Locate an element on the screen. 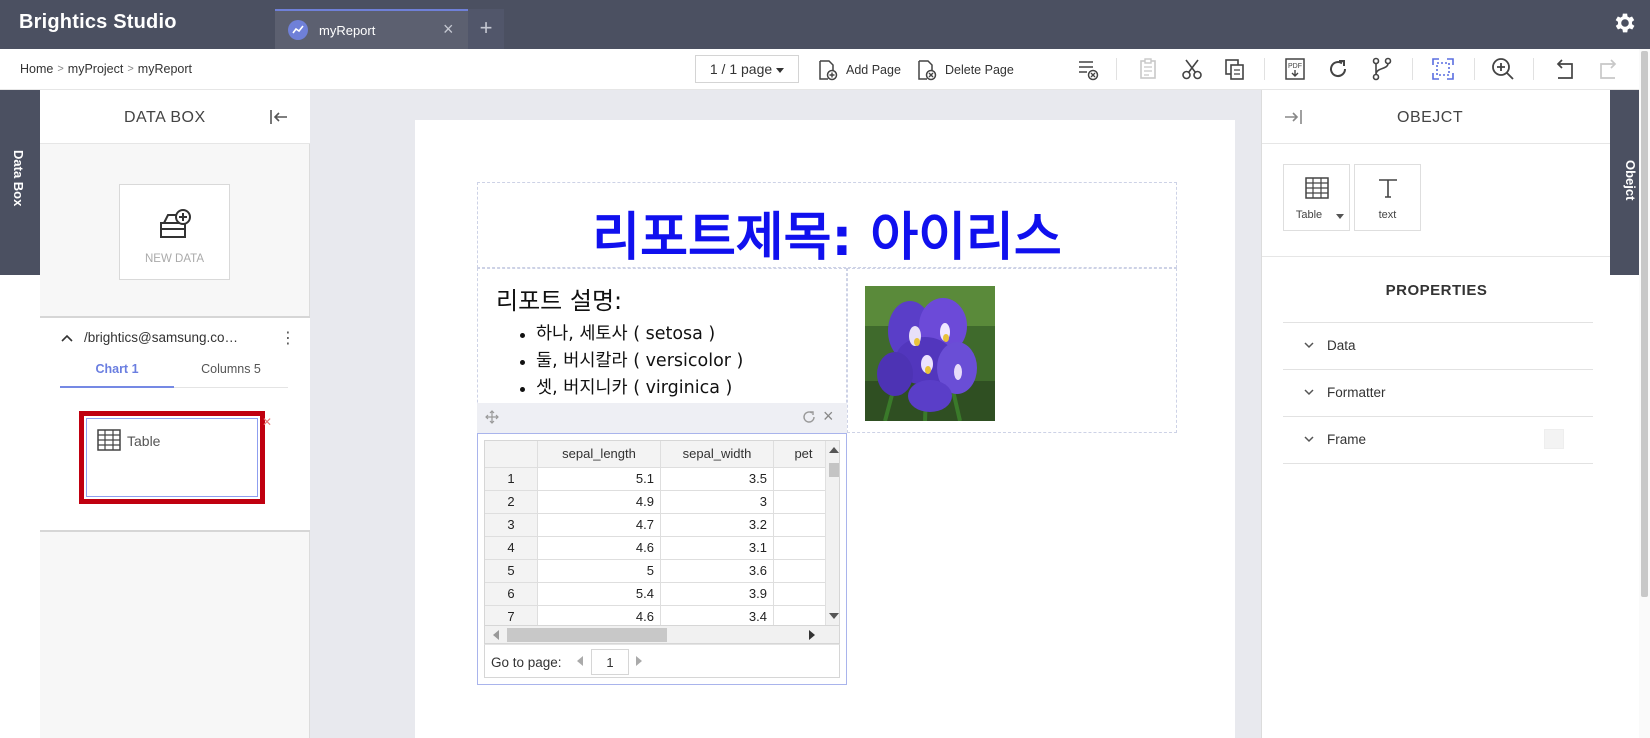  chart-item-table: Table is located at coordinates (172, 457).